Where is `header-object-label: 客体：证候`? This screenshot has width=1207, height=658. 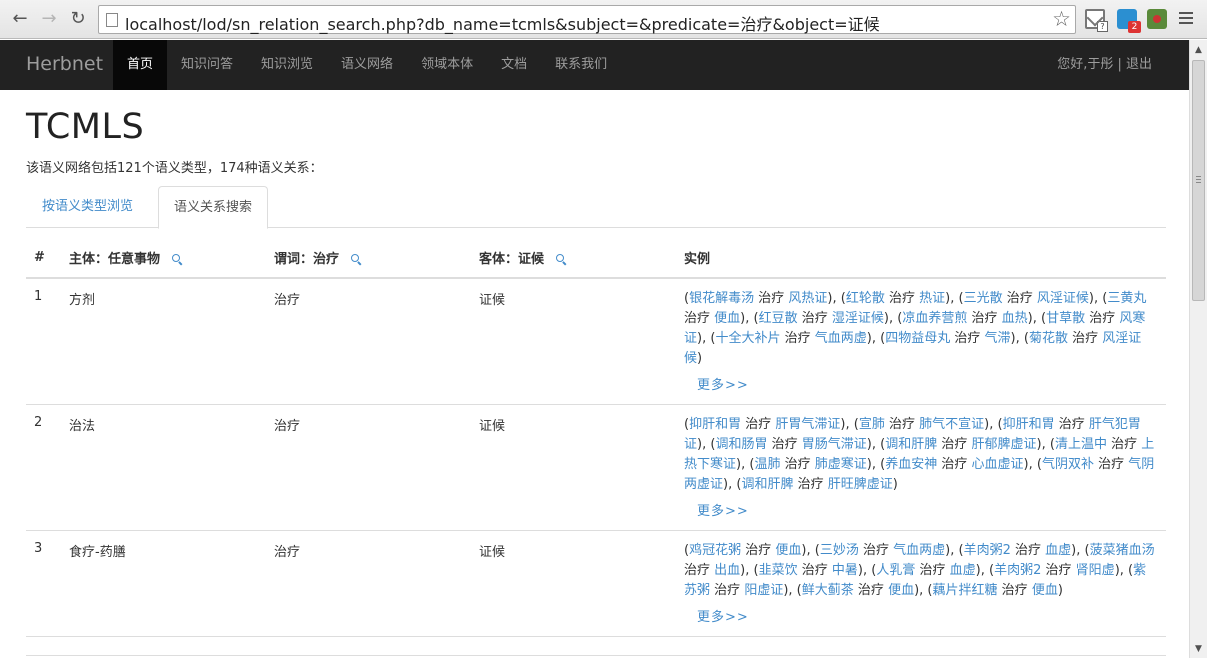 header-object-label: 客体：证候 is located at coordinates (512, 259).